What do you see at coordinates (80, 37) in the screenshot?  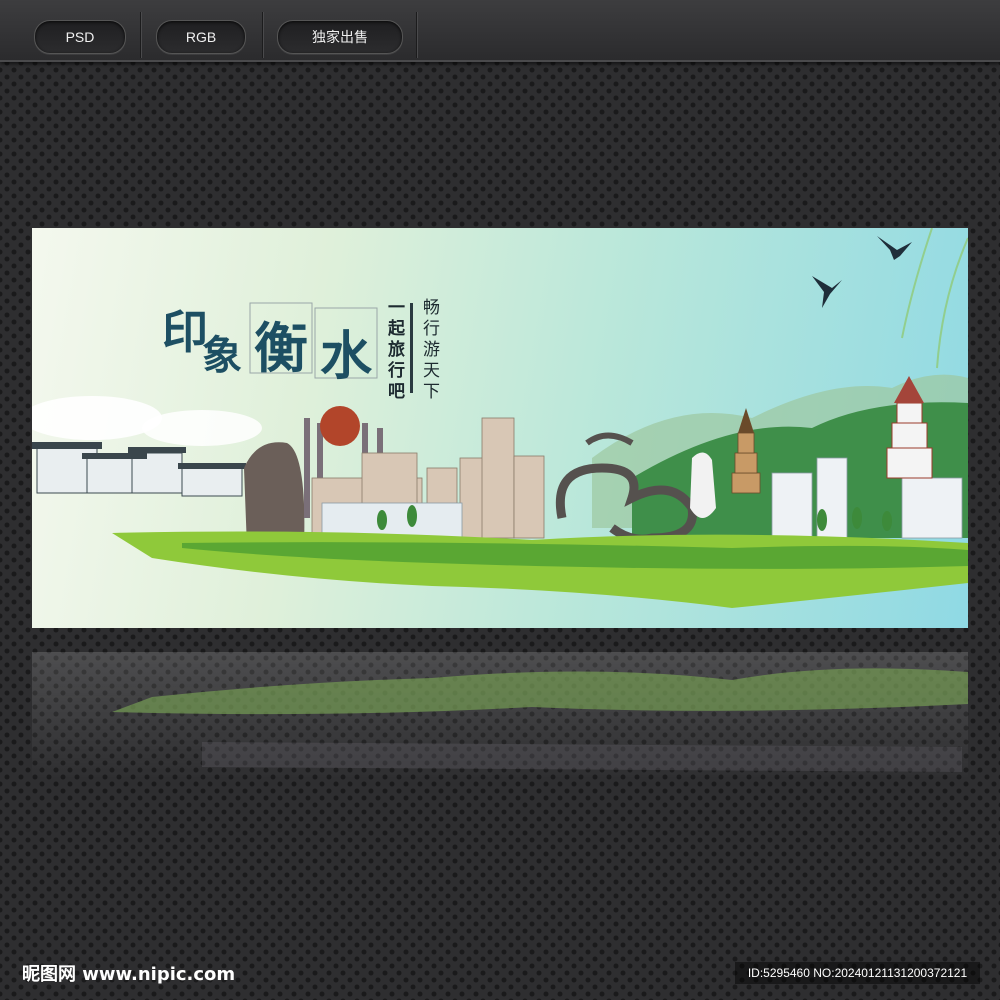 I see `psd-tag-button: PSD` at bounding box center [80, 37].